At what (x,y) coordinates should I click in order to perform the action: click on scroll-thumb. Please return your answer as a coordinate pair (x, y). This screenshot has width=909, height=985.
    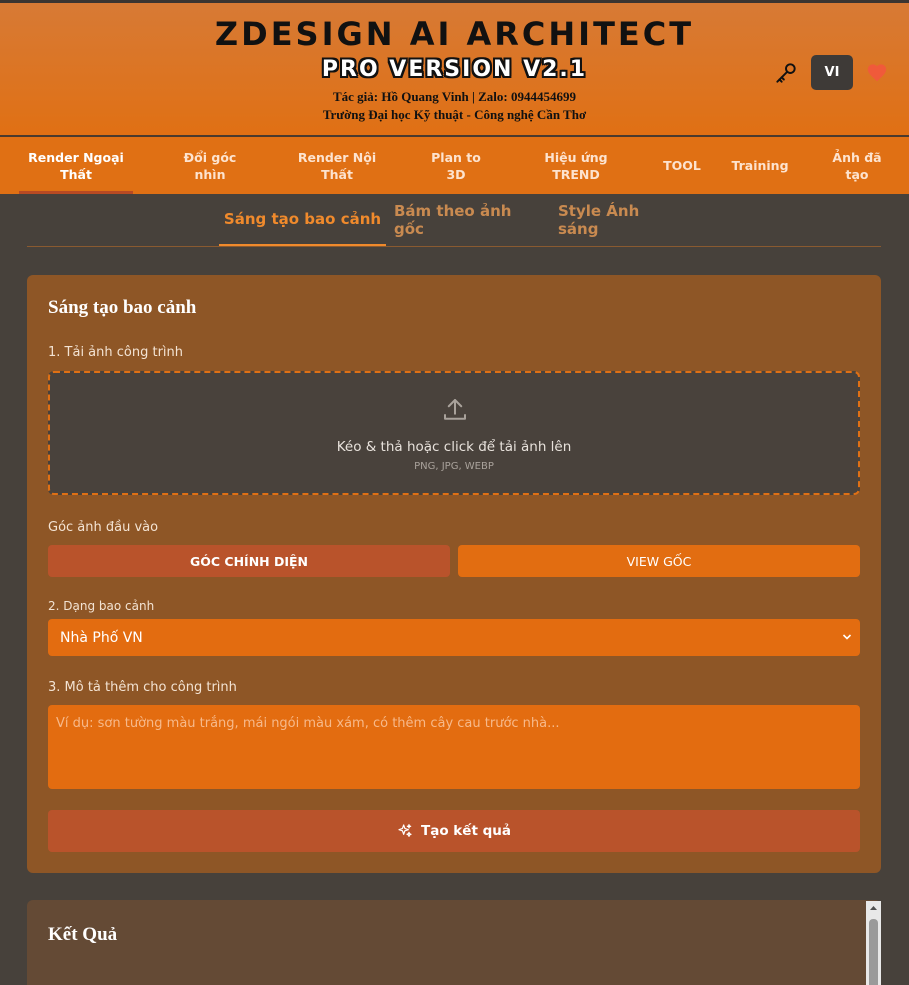
    Looking at the image, I should click on (873, 952).